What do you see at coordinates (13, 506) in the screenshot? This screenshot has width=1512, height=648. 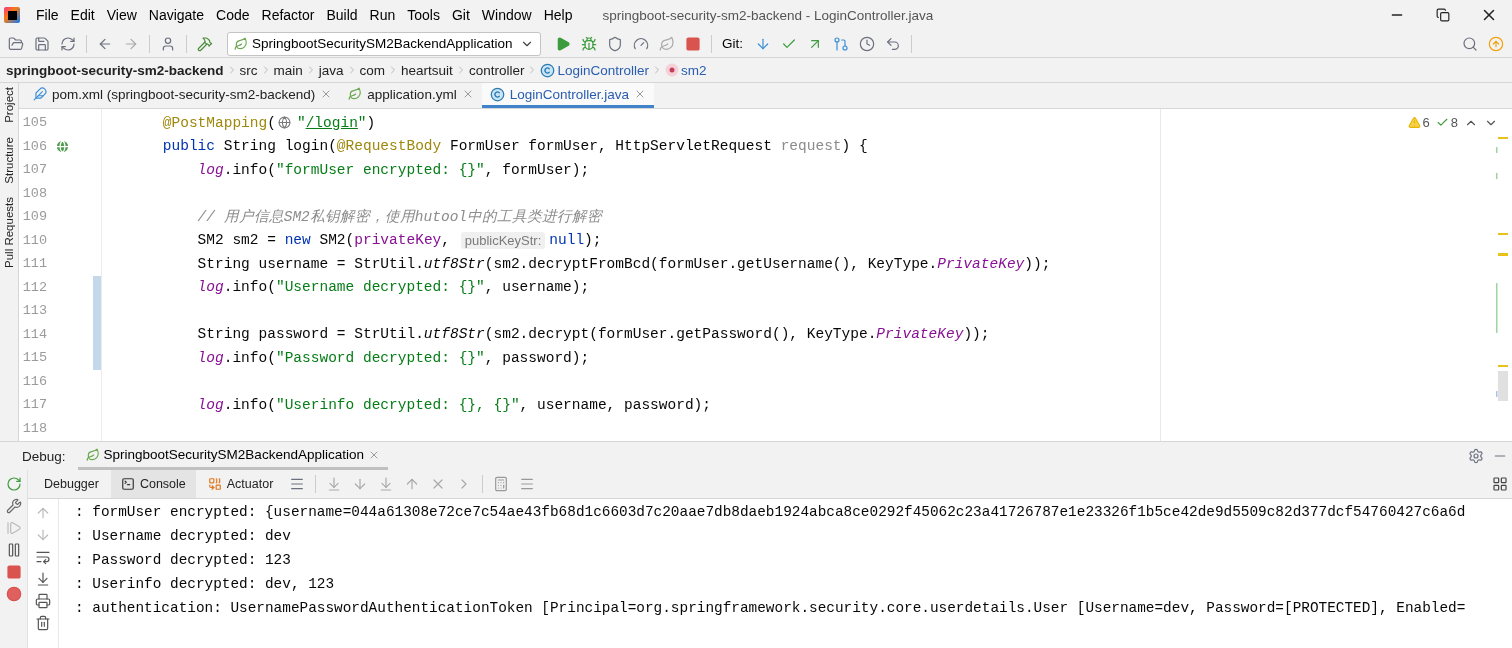 I see `wrench-icon` at bounding box center [13, 506].